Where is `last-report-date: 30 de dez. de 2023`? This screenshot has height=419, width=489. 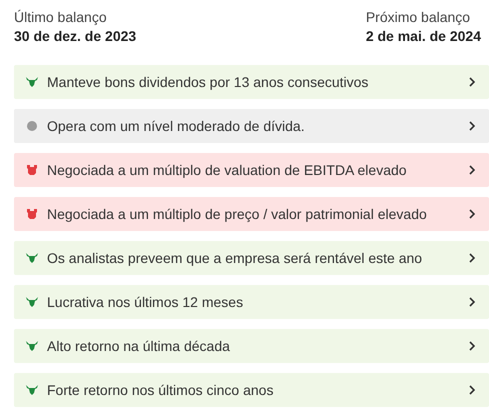
last-report-date: 30 de dez. de 2023 is located at coordinates (75, 36).